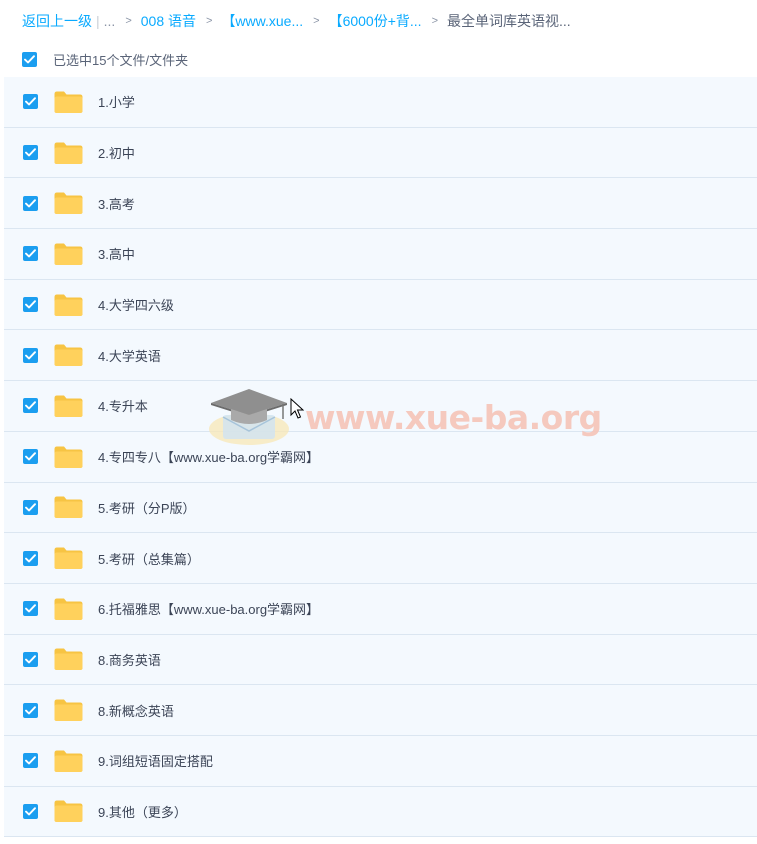  I want to click on file-row: 2.初中, so click(380, 153).